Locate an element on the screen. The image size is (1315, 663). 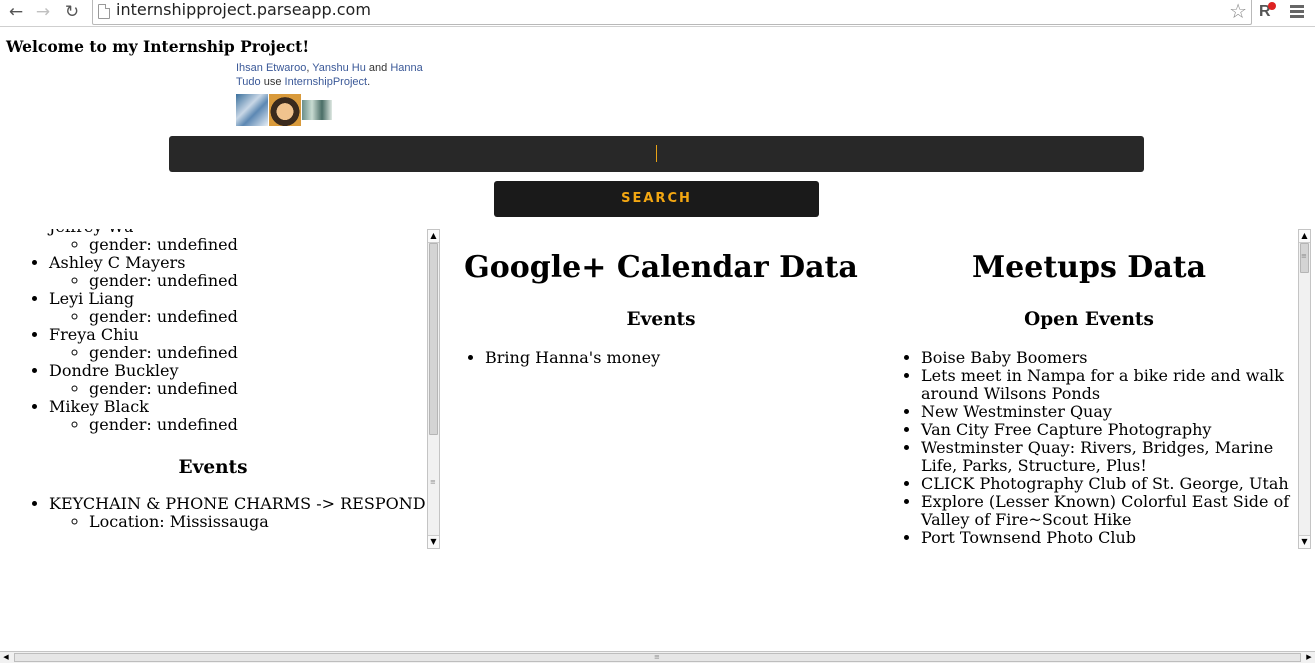
google-events-heading: Events is located at coordinates (661, 319).